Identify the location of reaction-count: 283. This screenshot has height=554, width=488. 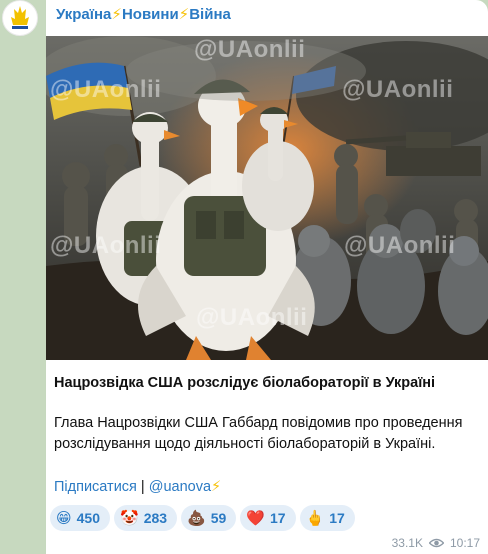
(155, 518).